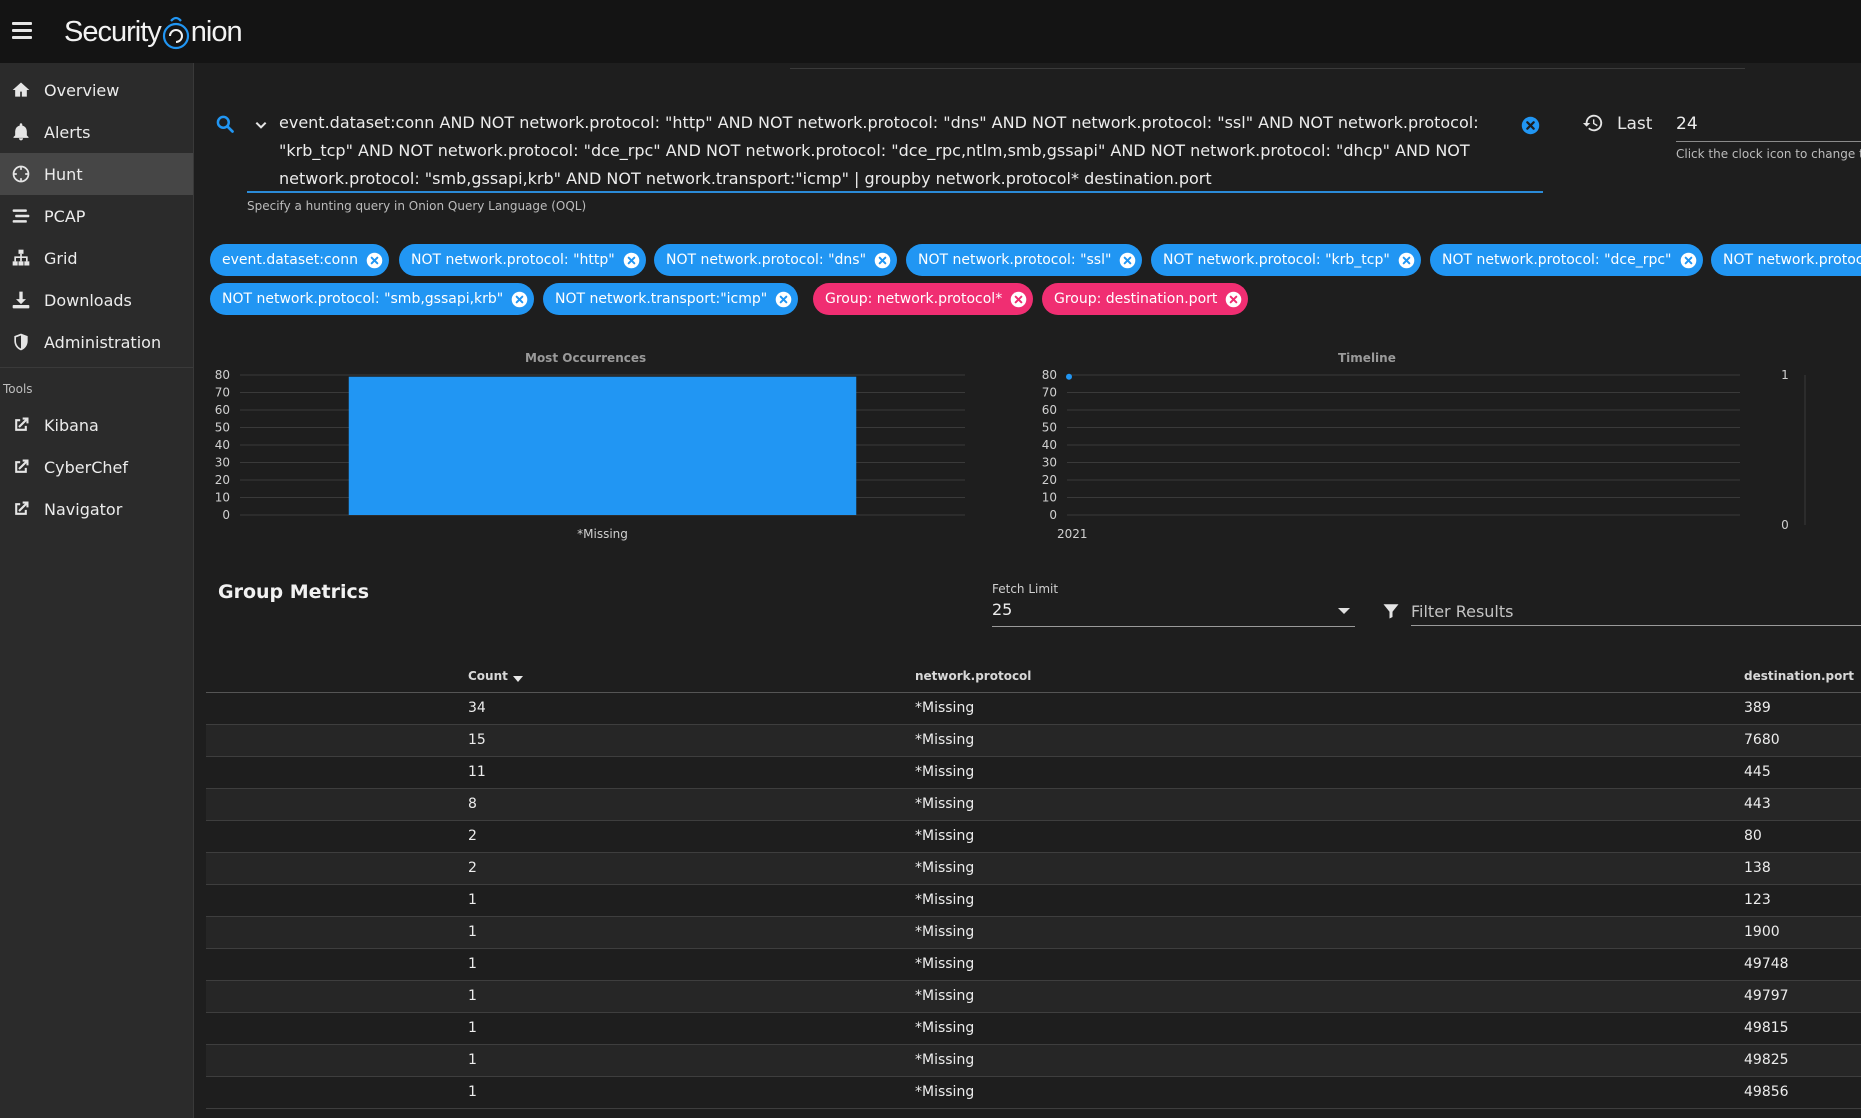  I want to click on destination-port-cell: 445, so click(1757, 772).